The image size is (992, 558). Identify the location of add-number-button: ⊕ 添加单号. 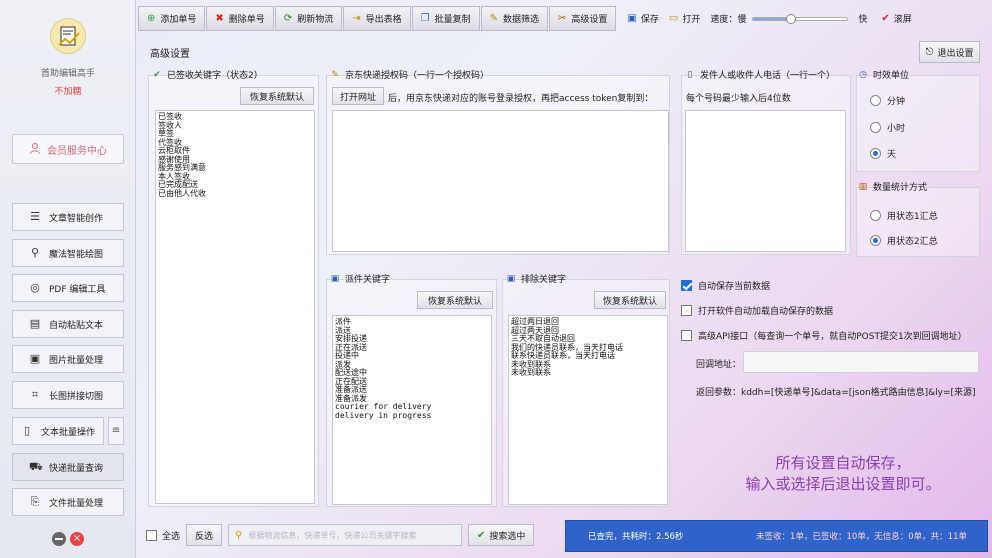
(172, 18).